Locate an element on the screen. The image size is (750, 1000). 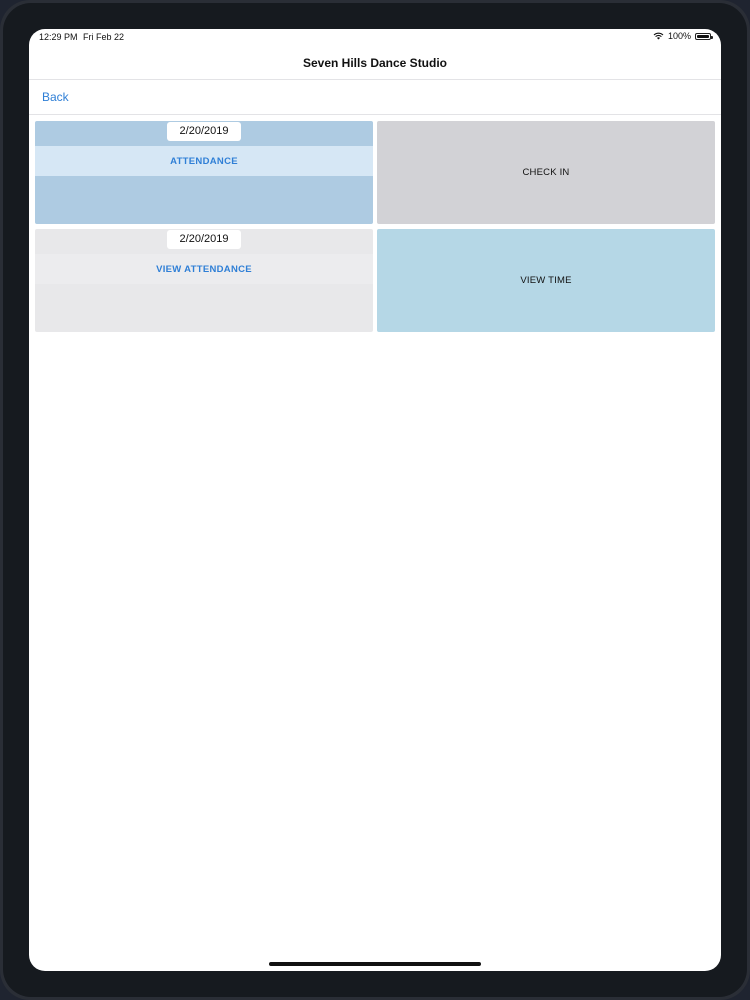
page-title: Seven Hills Dance Studio is located at coordinates (375, 63).